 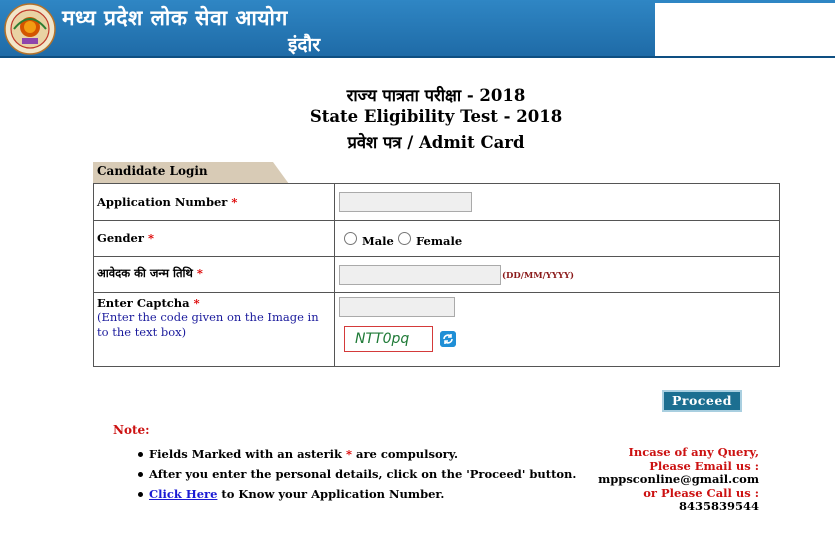 I want to click on header-underline, so click(x=417, y=57).